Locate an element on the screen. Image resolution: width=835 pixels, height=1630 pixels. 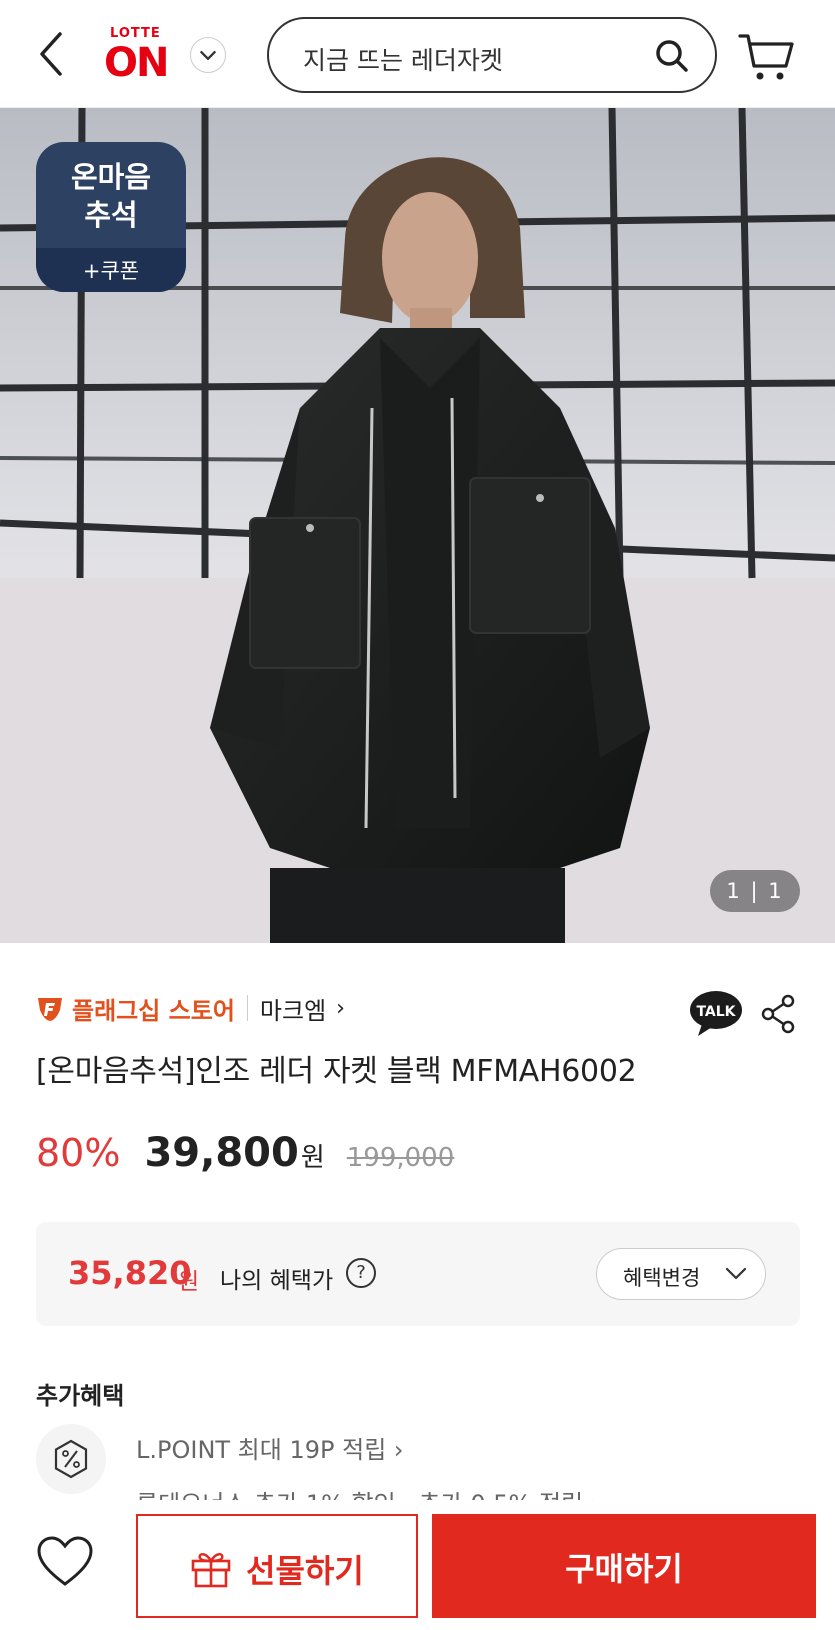
logo-lotte-text: LOTTE is located at coordinates (135, 33).